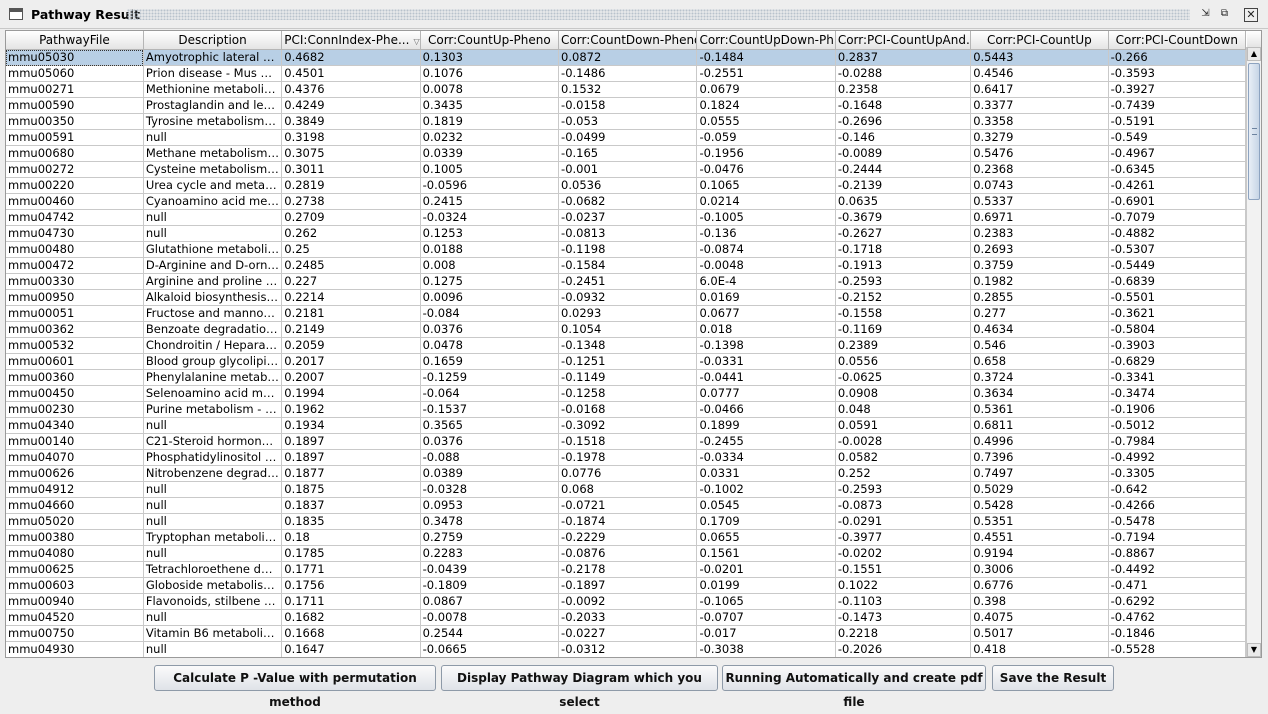 Image resolution: width=1268 pixels, height=714 pixels. Describe the element at coordinates (766, 569) in the screenshot. I see `table-cell: -0.0201` at that location.